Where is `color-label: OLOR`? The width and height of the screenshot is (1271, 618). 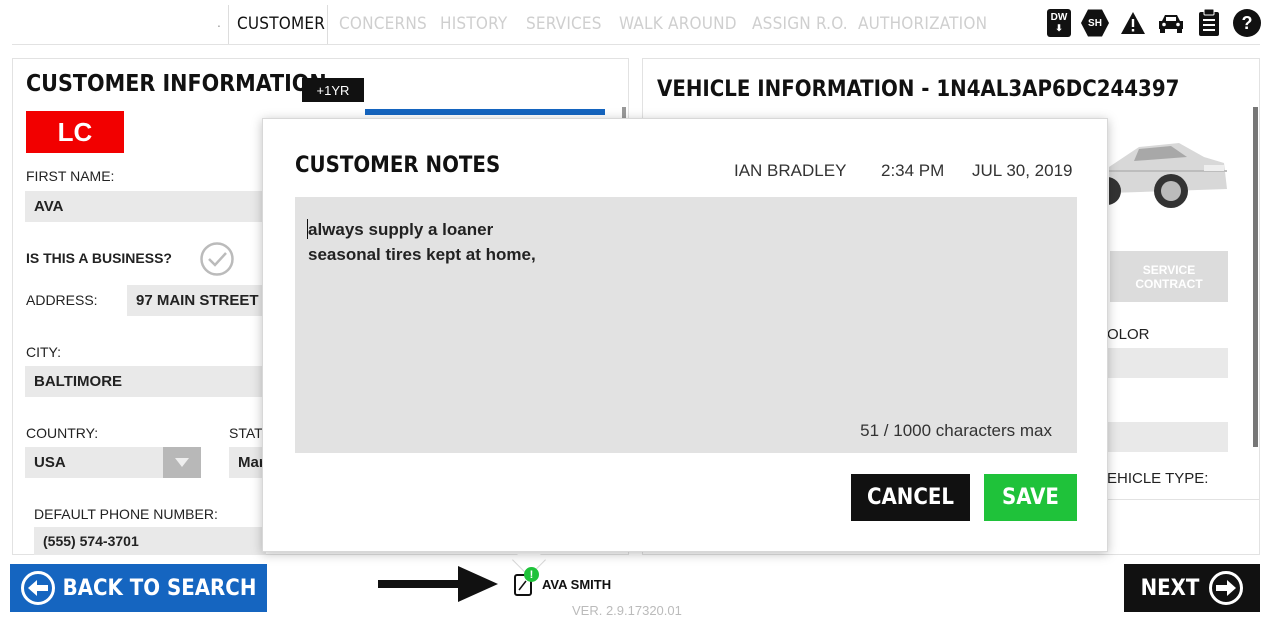 color-label: OLOR is located at coordinates (1128, 334).